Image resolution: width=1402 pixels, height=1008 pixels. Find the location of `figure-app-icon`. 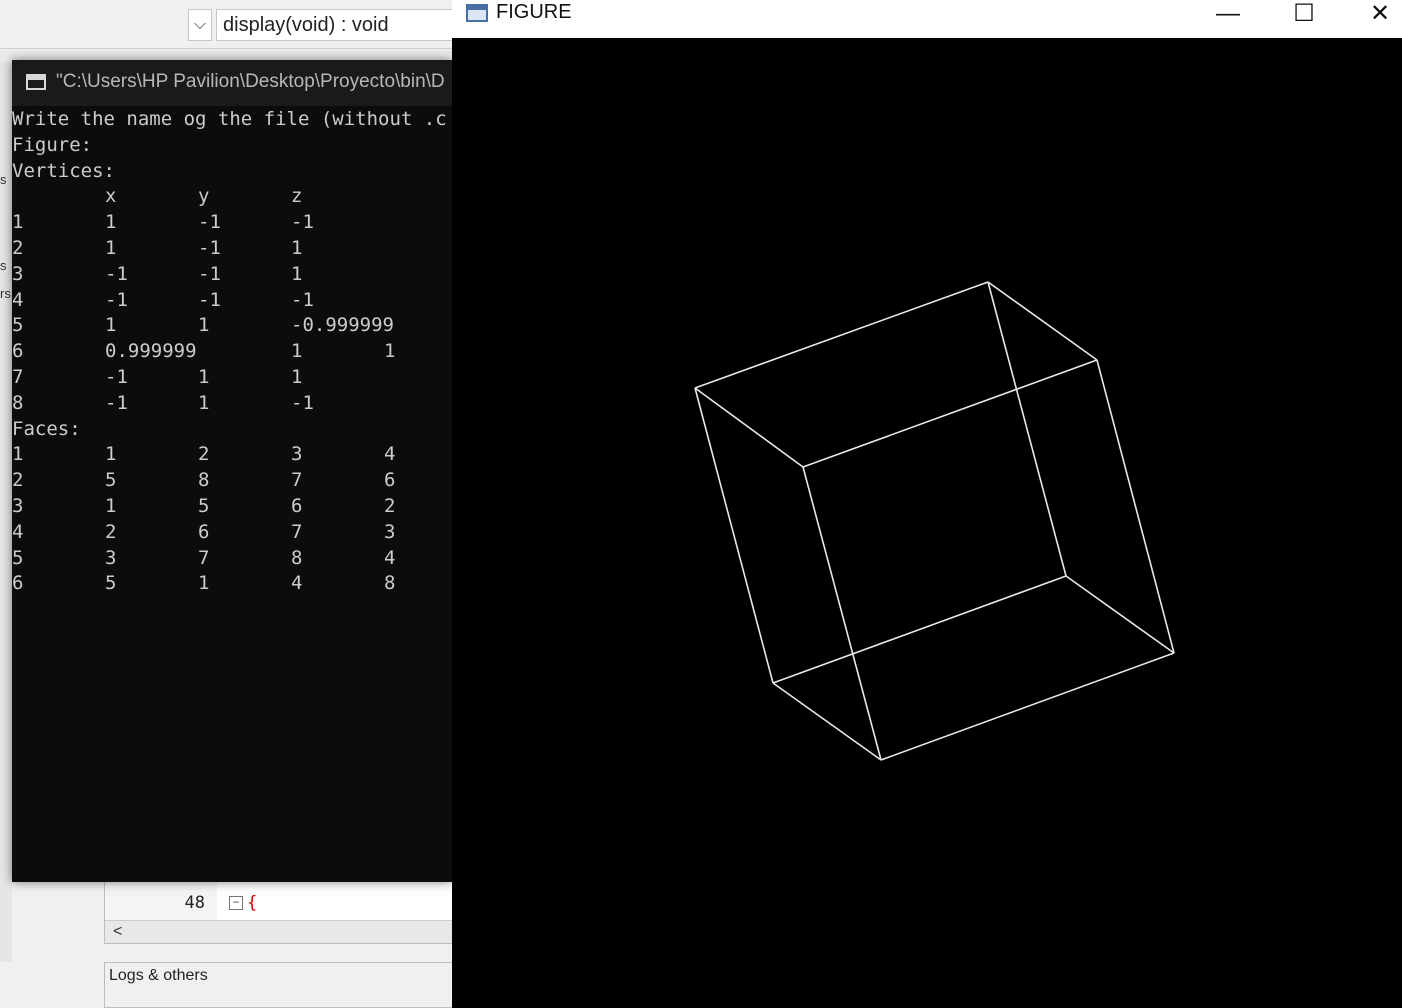

figure-app-icon is located at coordinates (477, 13).